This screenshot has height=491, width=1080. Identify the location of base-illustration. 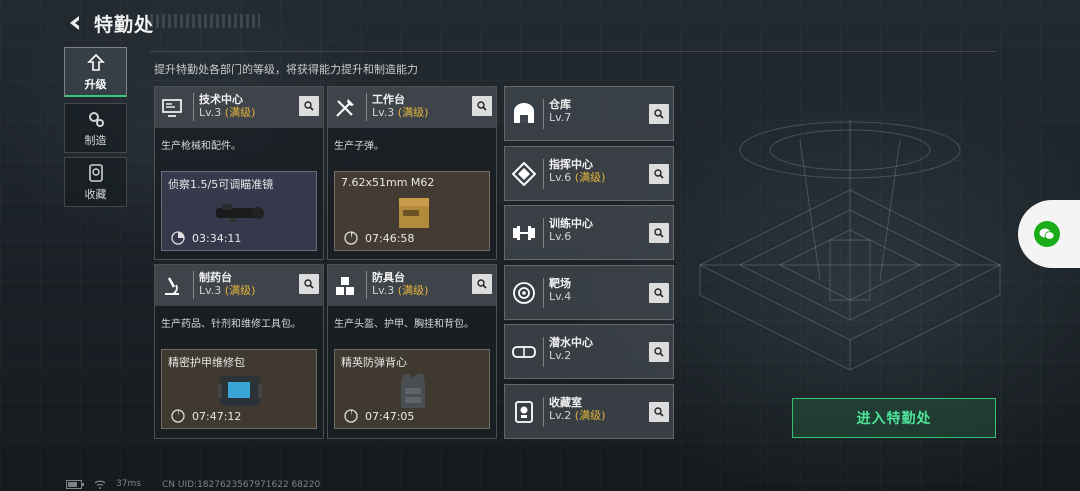
(850, 245).